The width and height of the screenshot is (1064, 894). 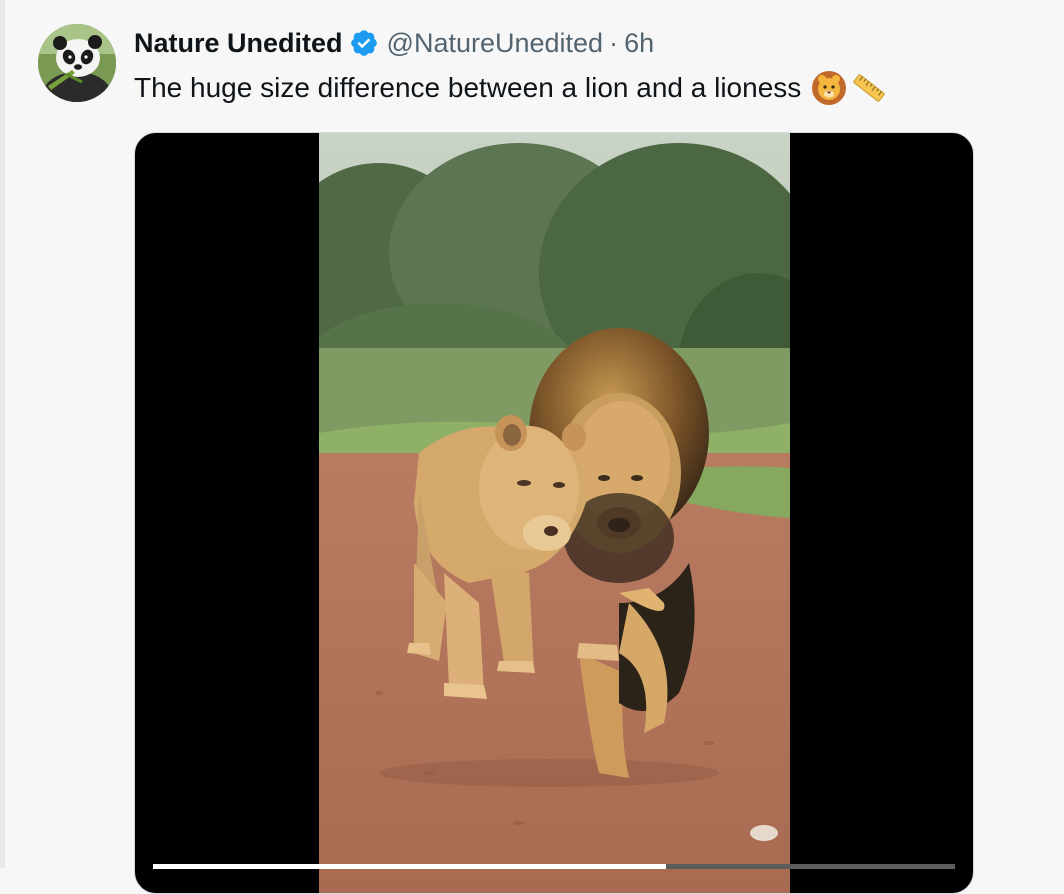 I want to click on video-progress-fill, so click(x=410, y=866).